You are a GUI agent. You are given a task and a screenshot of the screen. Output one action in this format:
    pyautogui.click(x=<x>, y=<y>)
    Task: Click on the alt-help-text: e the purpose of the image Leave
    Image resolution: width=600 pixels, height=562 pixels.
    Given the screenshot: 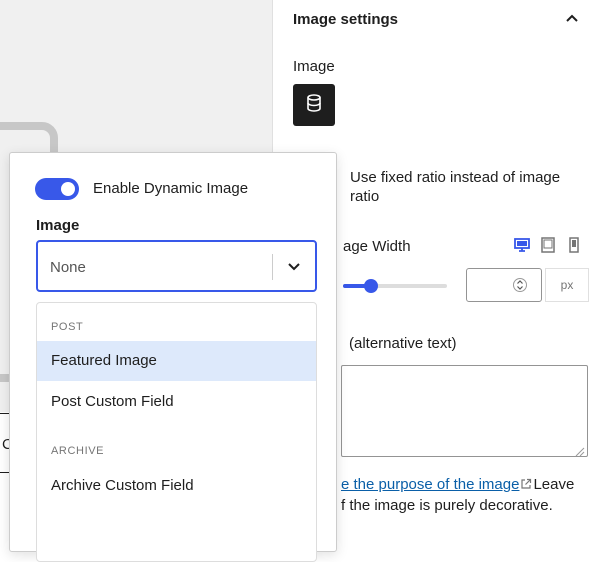 What is the action you would take?
    pyautogui.click(x=457, y=484)
    